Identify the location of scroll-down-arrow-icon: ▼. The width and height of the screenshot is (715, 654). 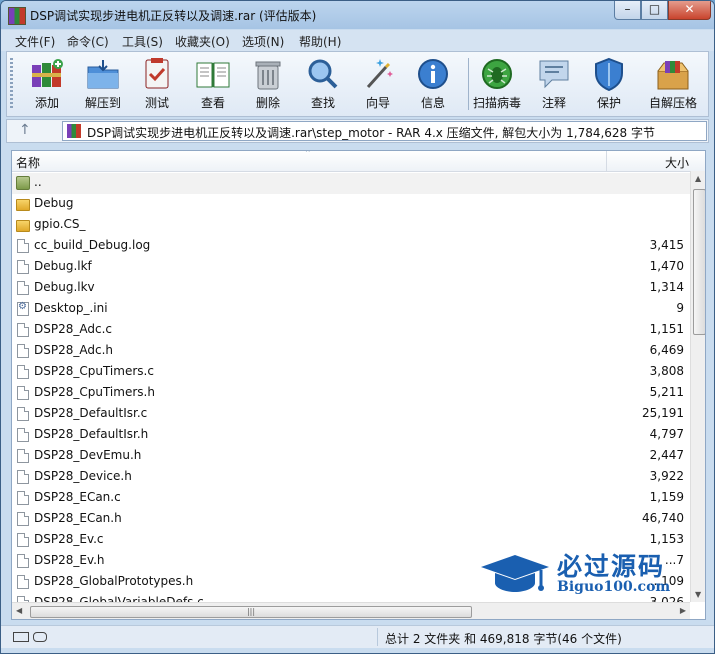
(698, 594).